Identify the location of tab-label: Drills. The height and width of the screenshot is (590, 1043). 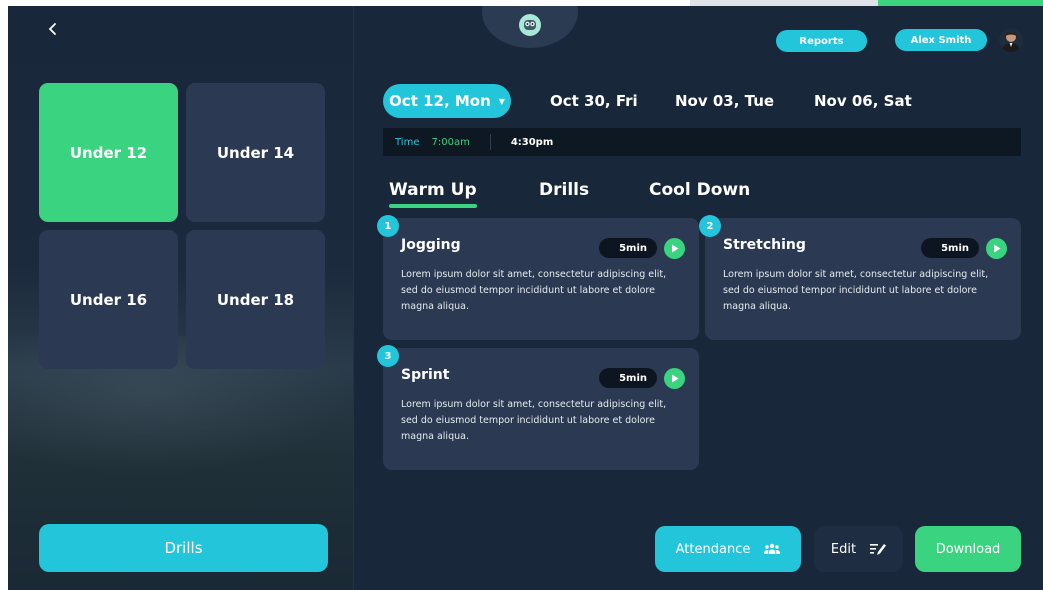
(564, 190).